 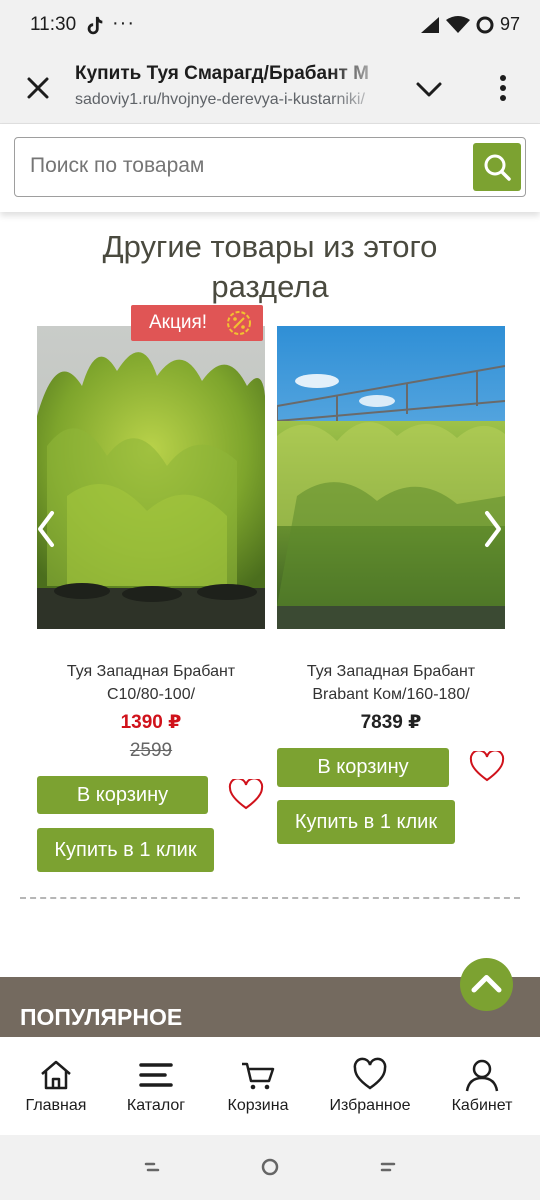 What do you see at coordinates (457, 24) in the screenshot?
I see `wifi-icon` at bounding box center [457, 24].